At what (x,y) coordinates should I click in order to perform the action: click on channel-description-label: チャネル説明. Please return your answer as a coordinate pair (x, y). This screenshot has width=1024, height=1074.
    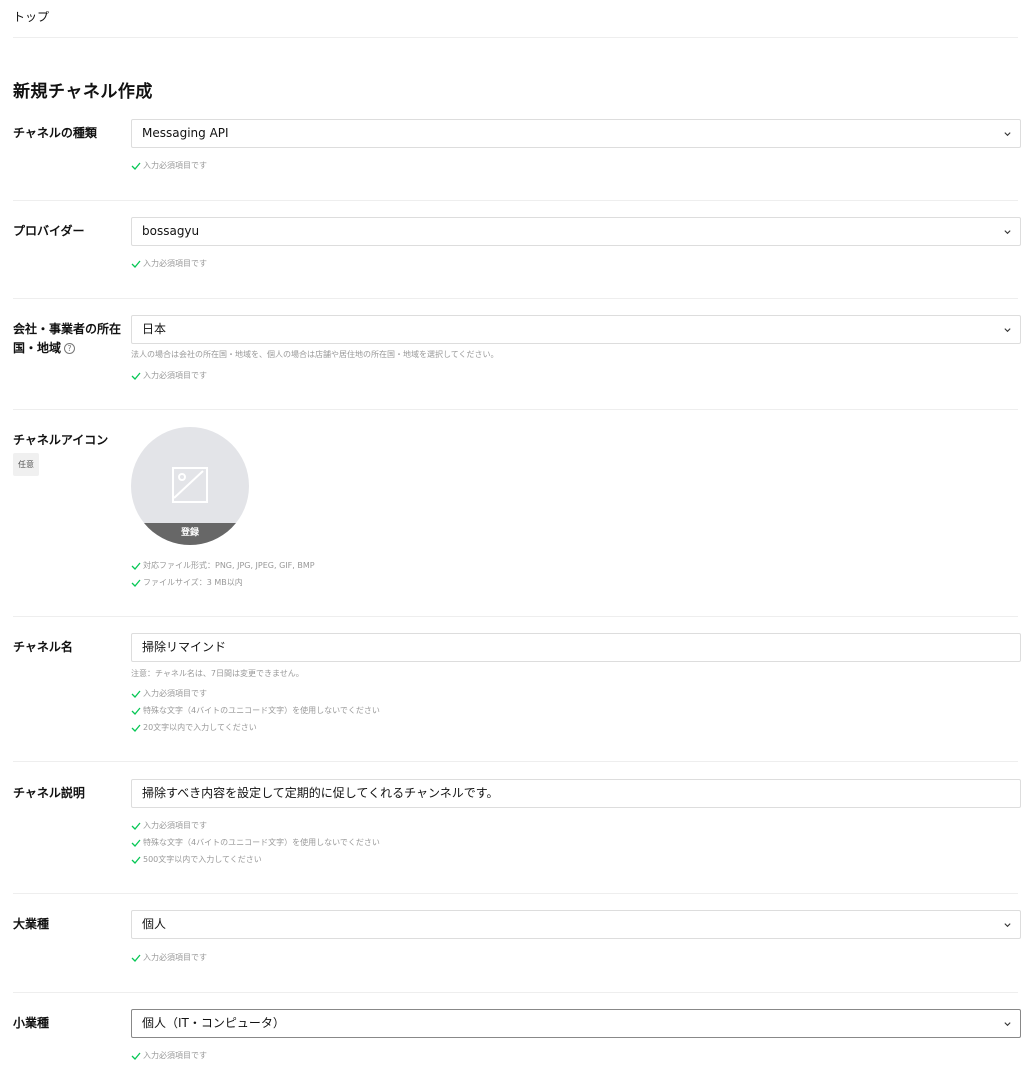
    Looking at the image, I should click on (49, 793).